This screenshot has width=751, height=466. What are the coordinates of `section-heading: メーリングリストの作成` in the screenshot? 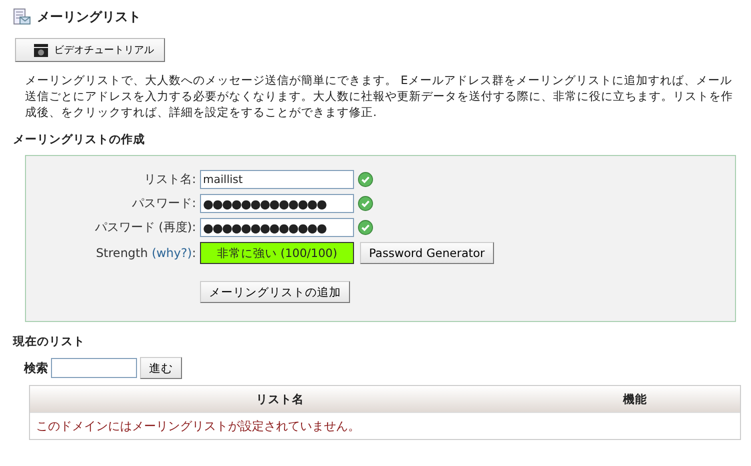 It's located at (79, 139).